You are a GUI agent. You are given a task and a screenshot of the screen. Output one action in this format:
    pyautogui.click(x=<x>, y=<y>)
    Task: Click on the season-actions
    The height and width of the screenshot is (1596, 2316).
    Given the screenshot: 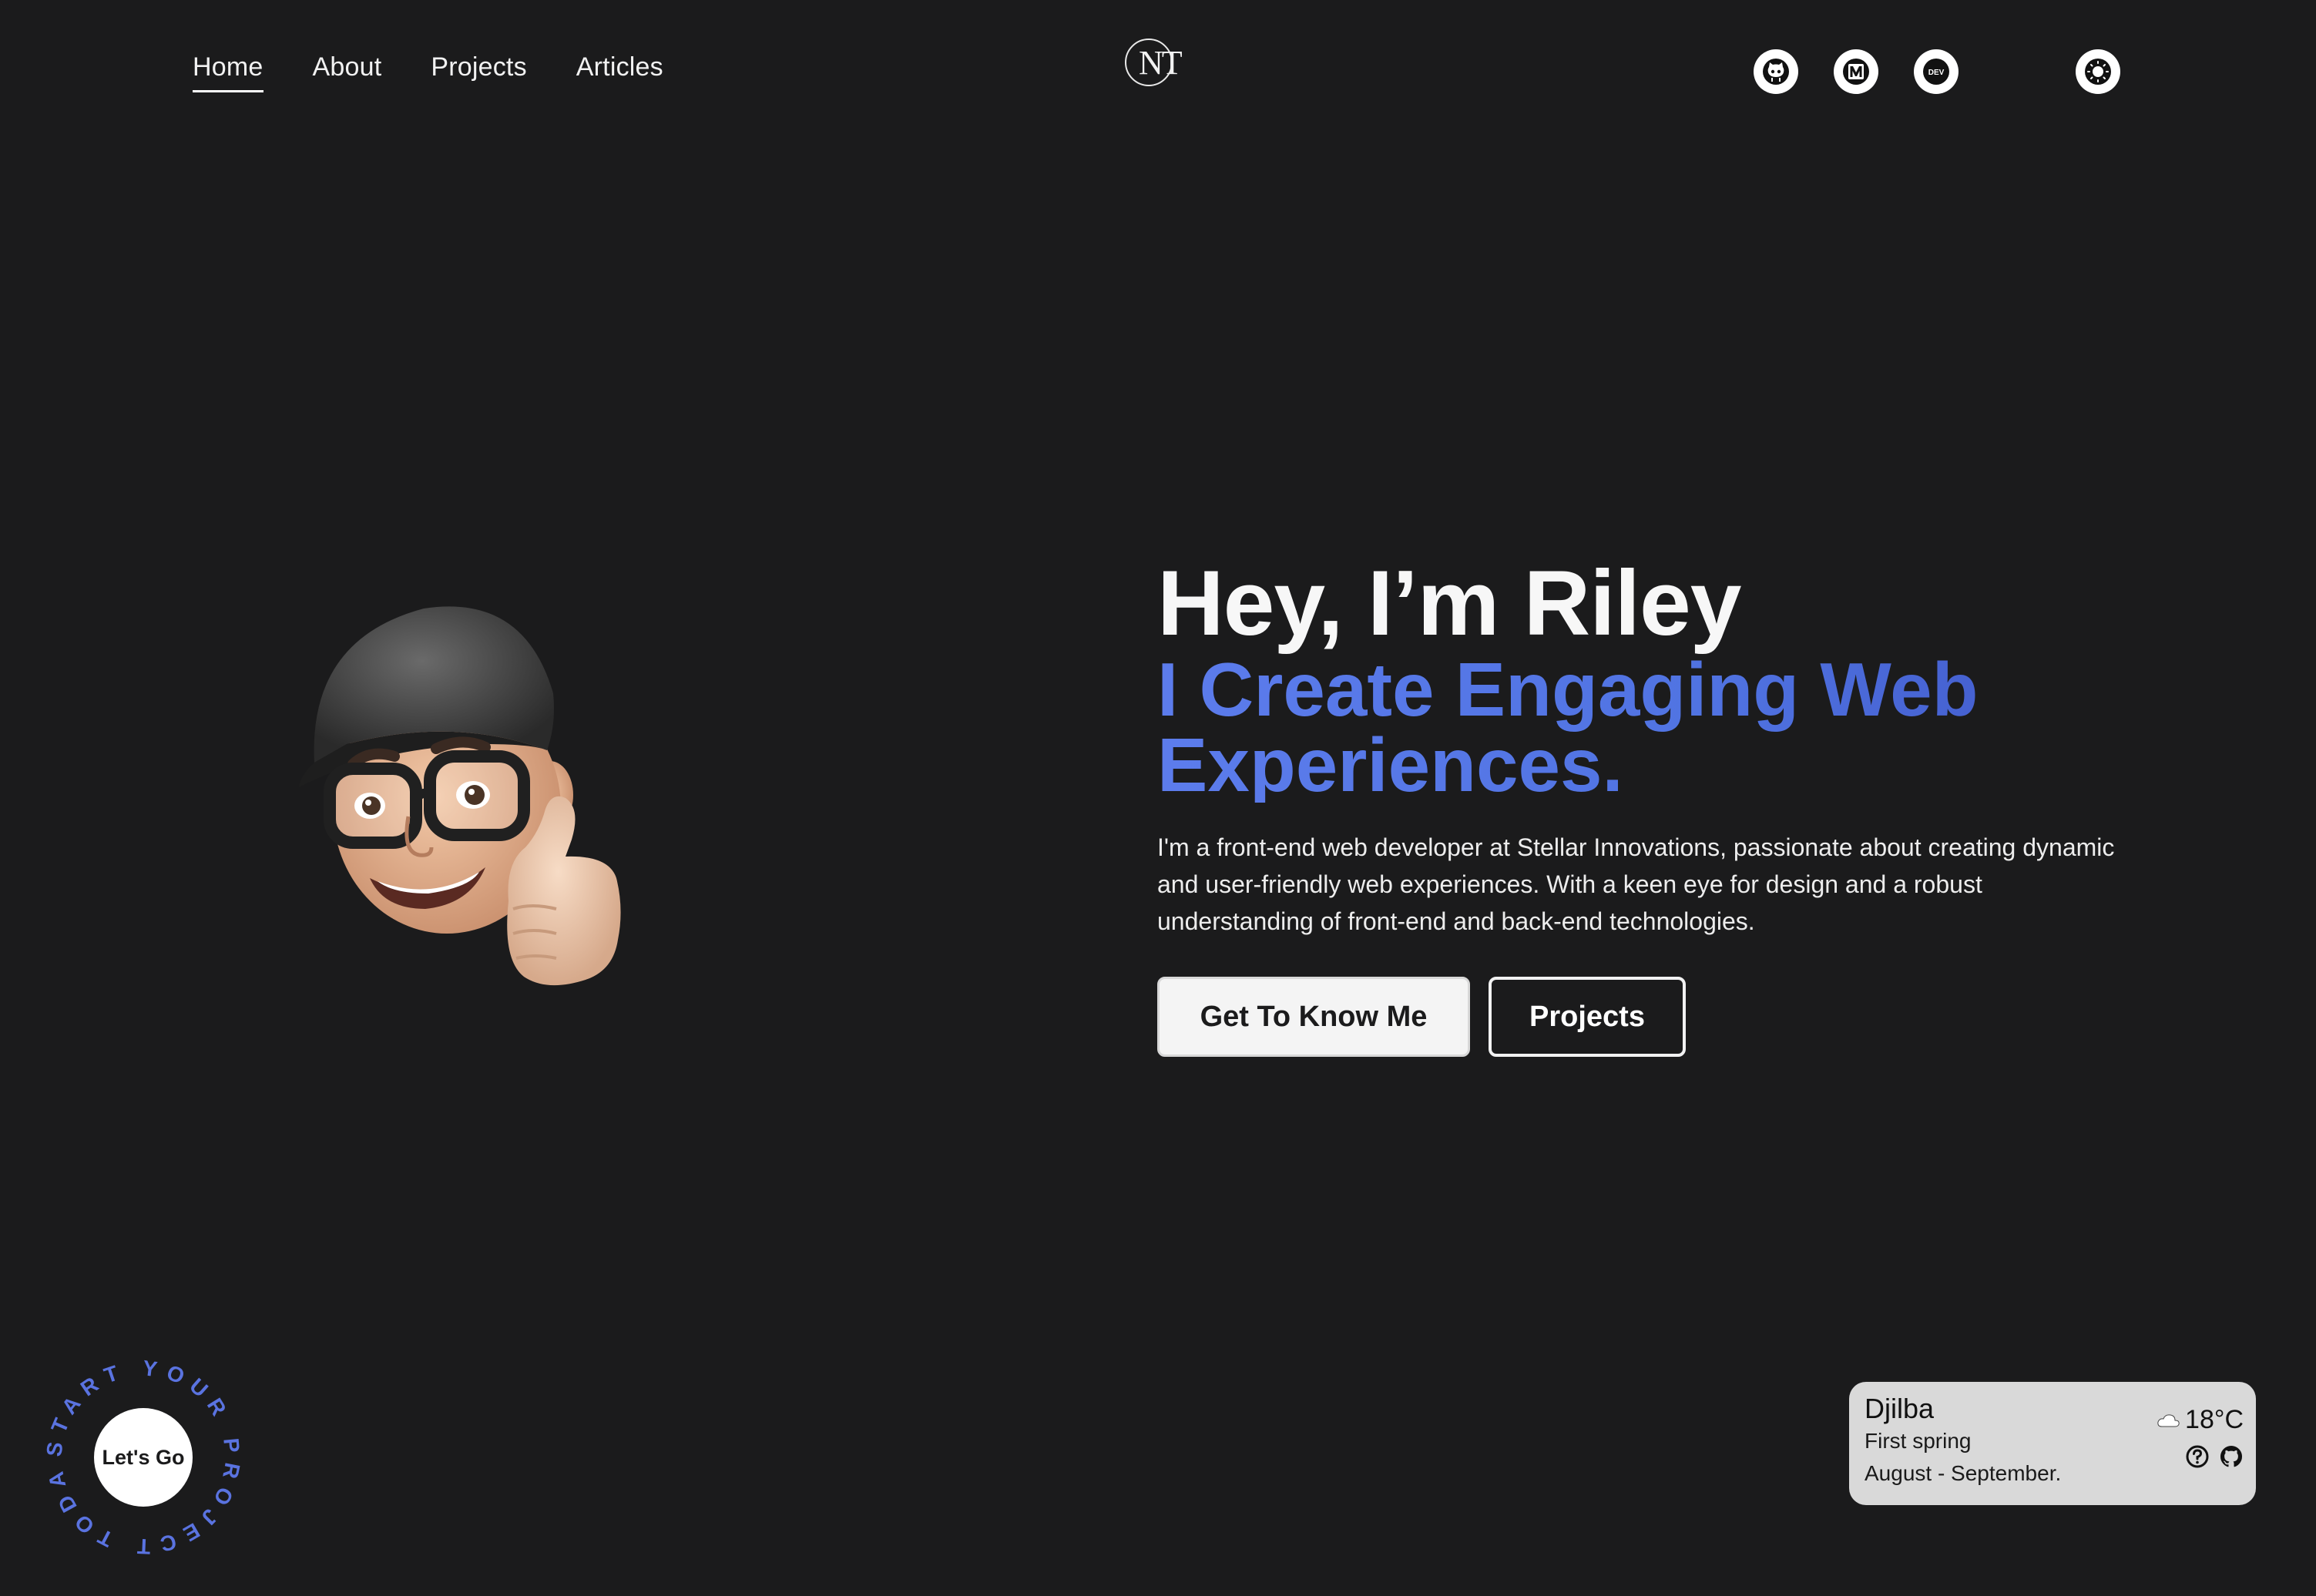 What is the action you would take?
    pyautogui.click(x=2200, y=1457)
    